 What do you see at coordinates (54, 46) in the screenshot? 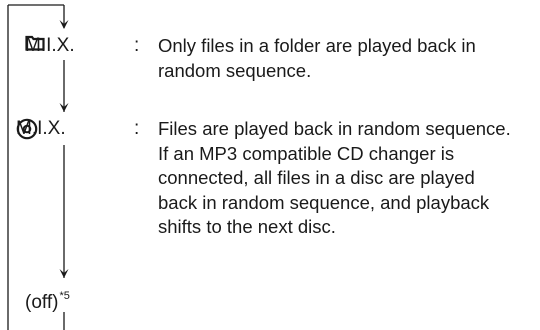
I see `mode-mix-folder: M.I.X.` at bounding box center [54, 46].